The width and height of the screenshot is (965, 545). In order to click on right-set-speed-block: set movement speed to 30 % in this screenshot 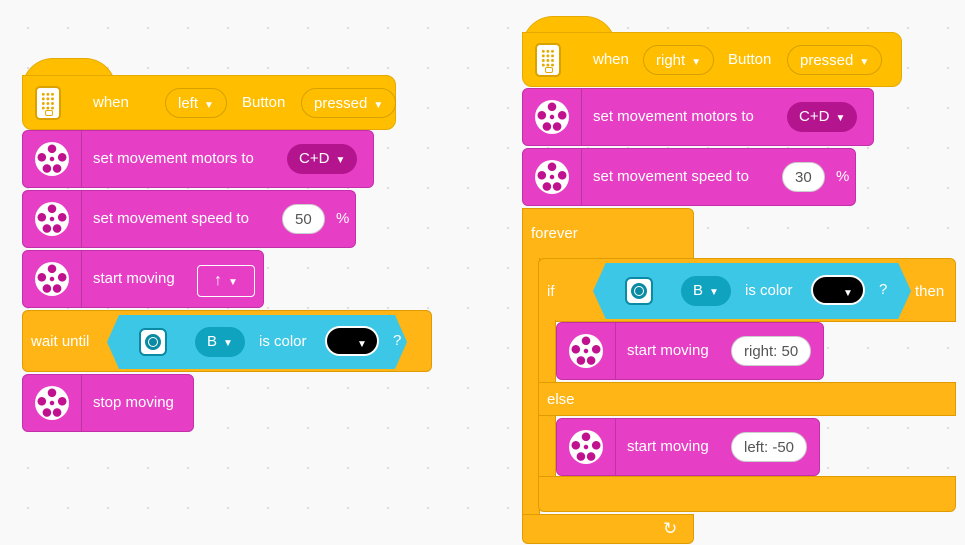, I will do `click(689, 177)`.